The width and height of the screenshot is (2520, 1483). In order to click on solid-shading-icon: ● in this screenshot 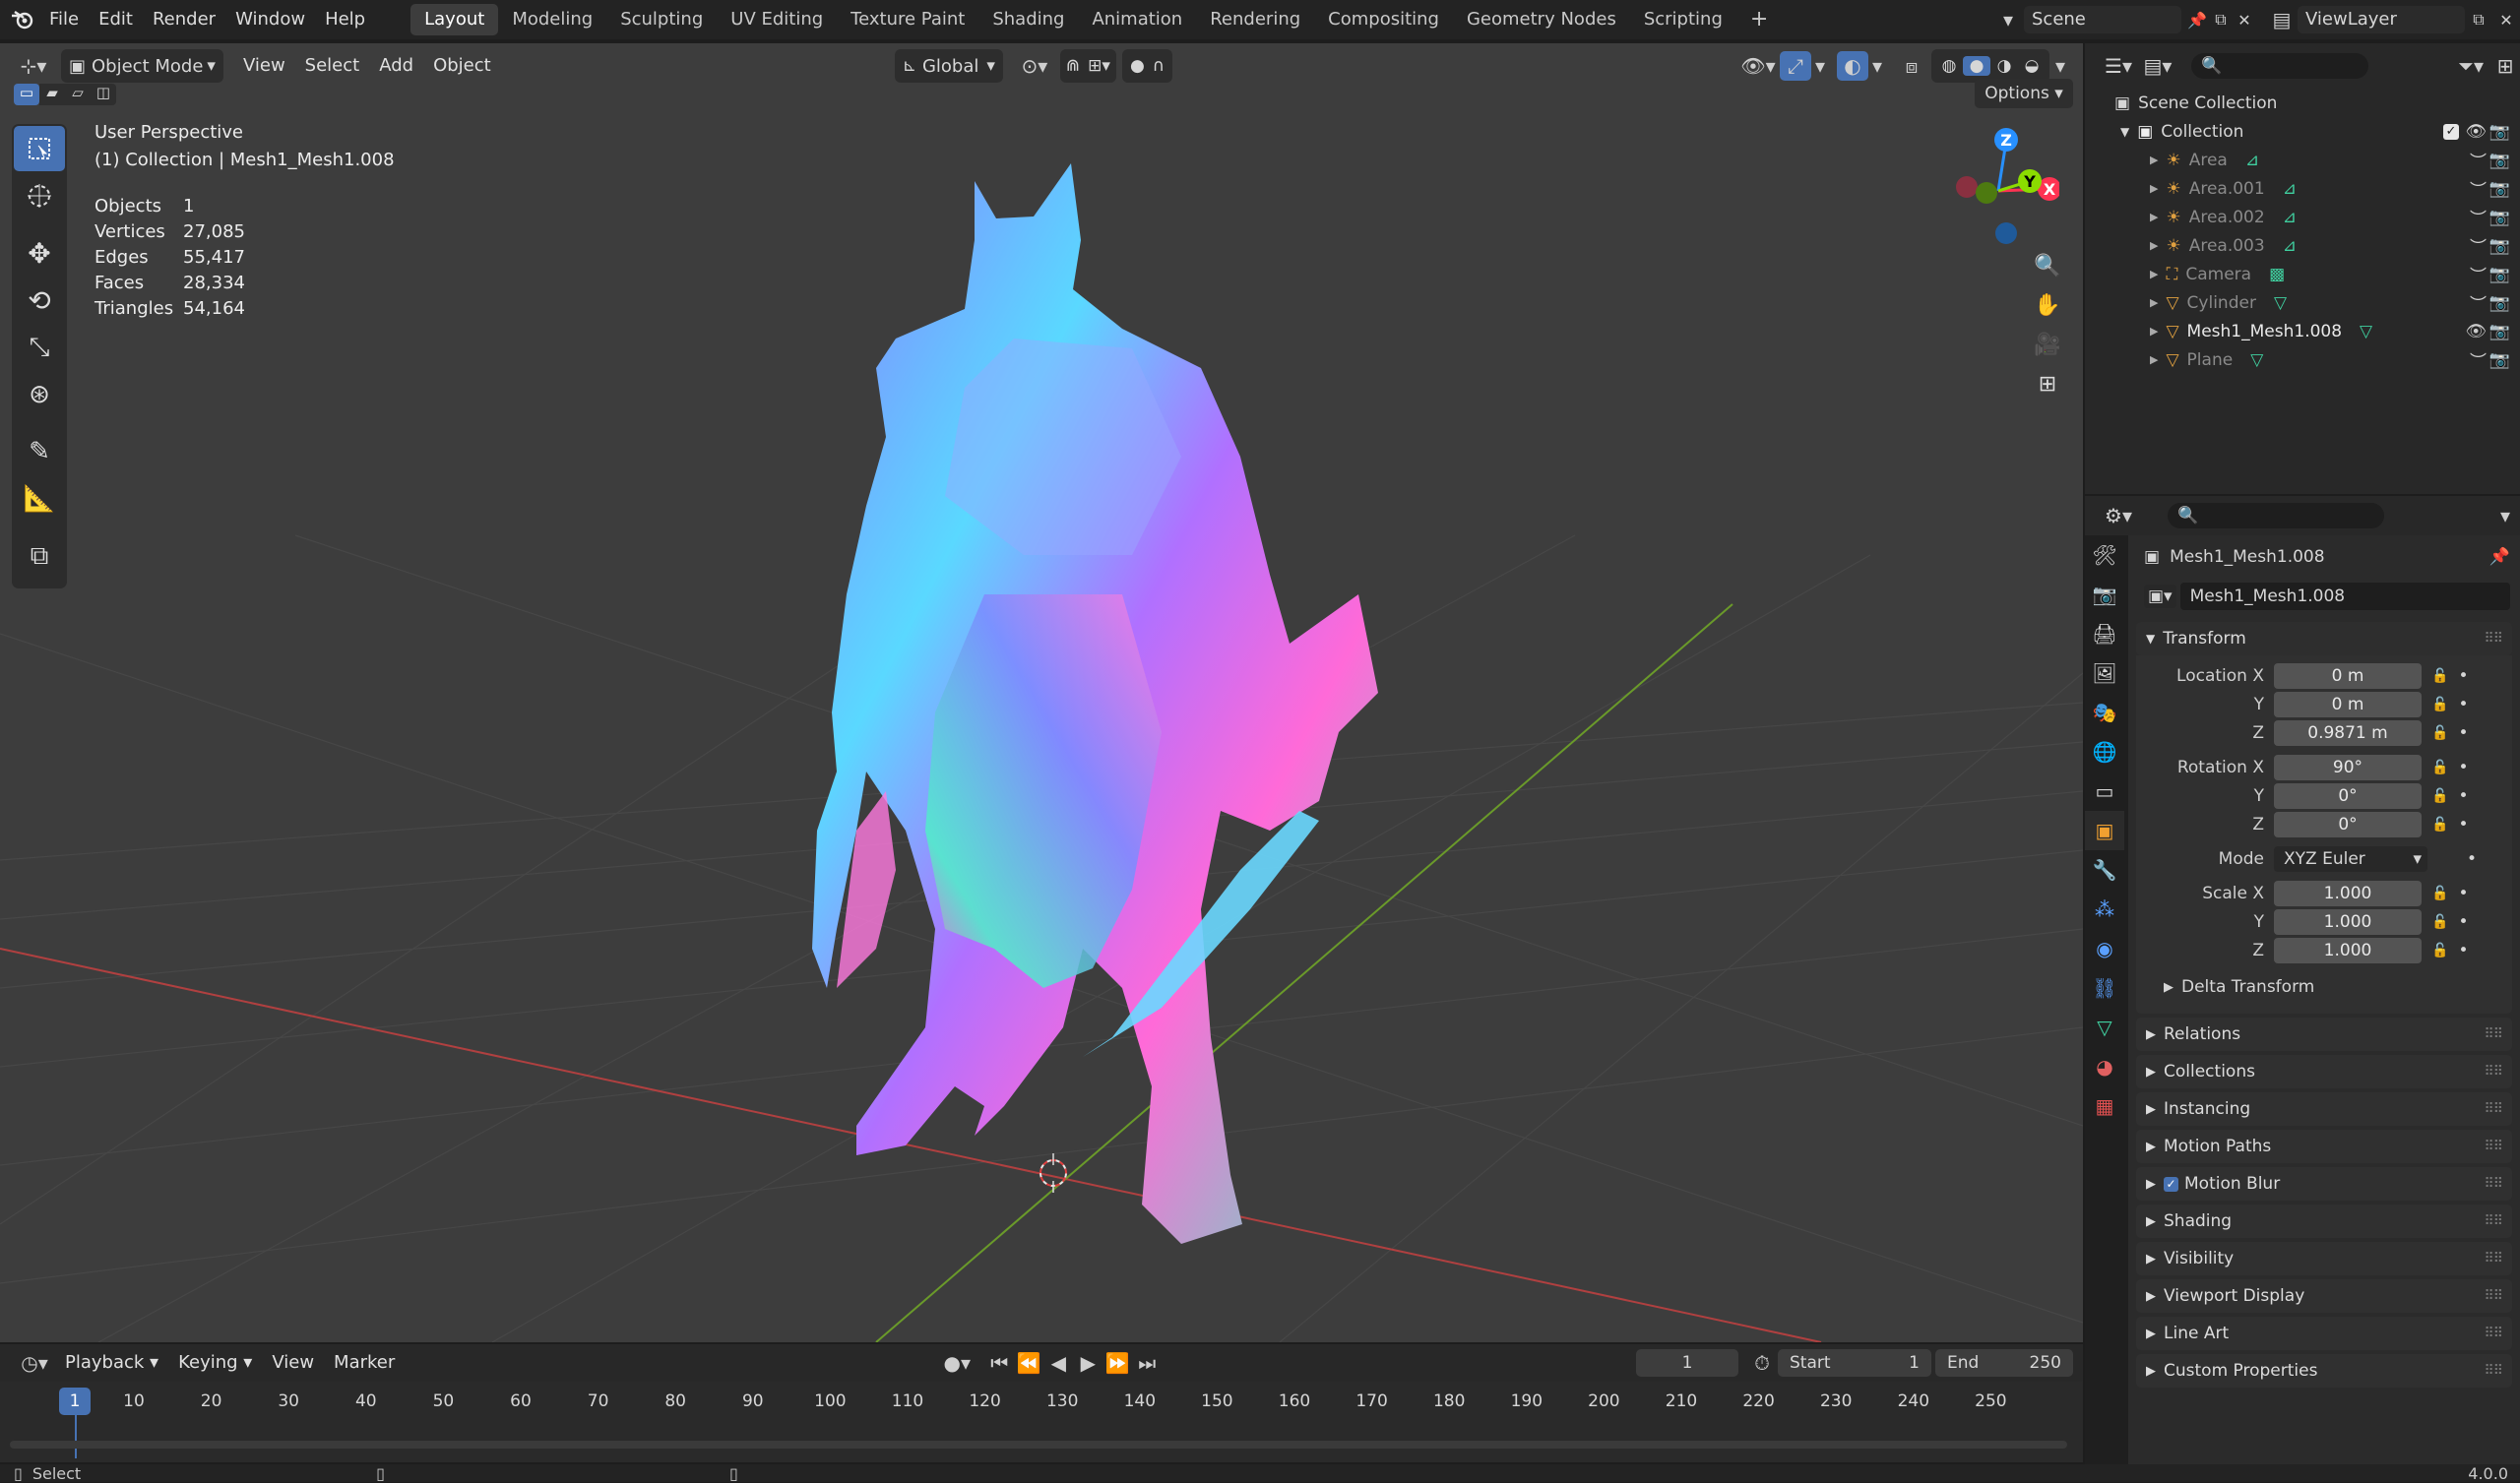, I will do `click(1976, 66)`.